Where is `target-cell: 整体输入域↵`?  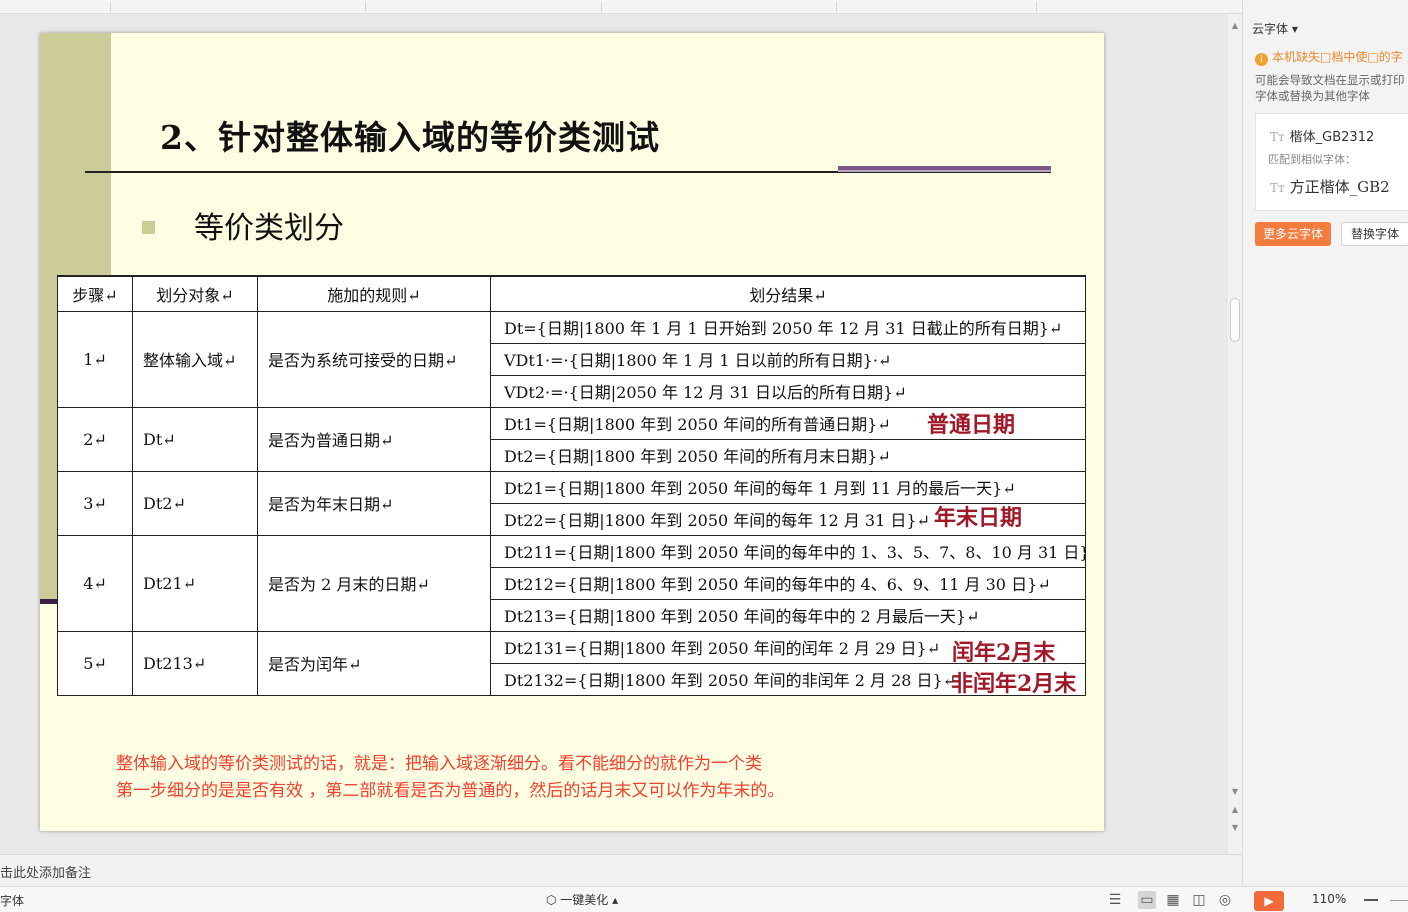
target-cell: 整体输入域↵ is located at coordinates (195, 359).